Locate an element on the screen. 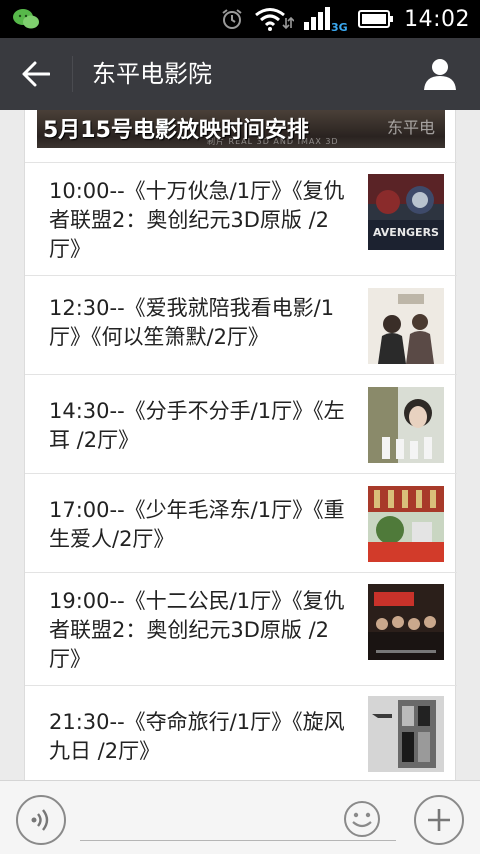  wechat-notification-icon is located at coordinates (26, 19).